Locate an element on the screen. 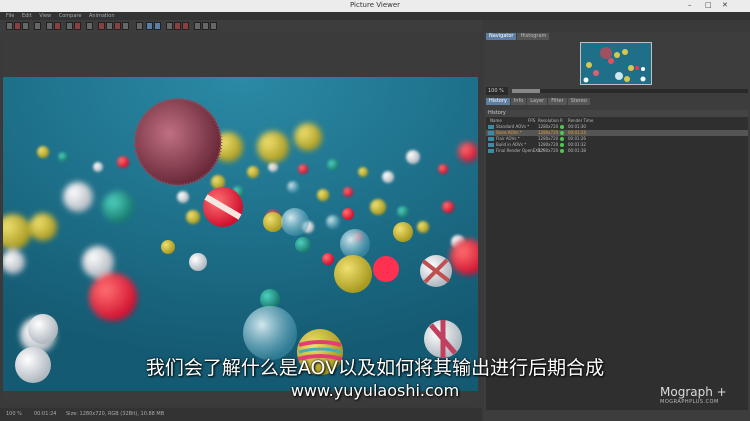  grid-icon is located at coordinates (205, 26).